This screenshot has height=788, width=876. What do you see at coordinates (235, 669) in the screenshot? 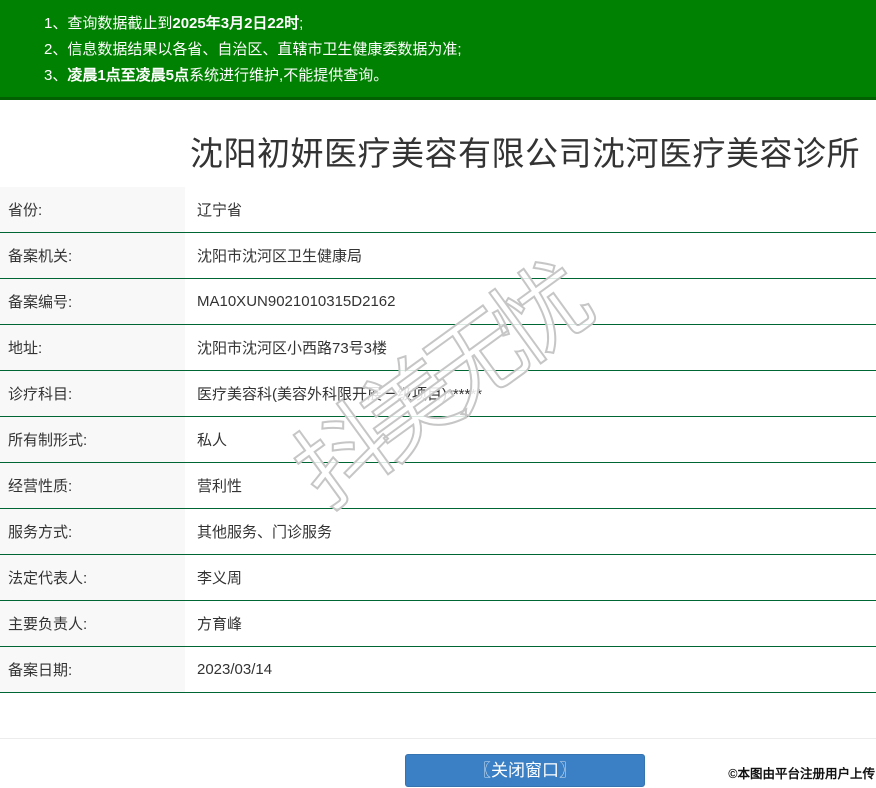
I see `row-value: 2023/03/14` at bounding box center [235, 669].